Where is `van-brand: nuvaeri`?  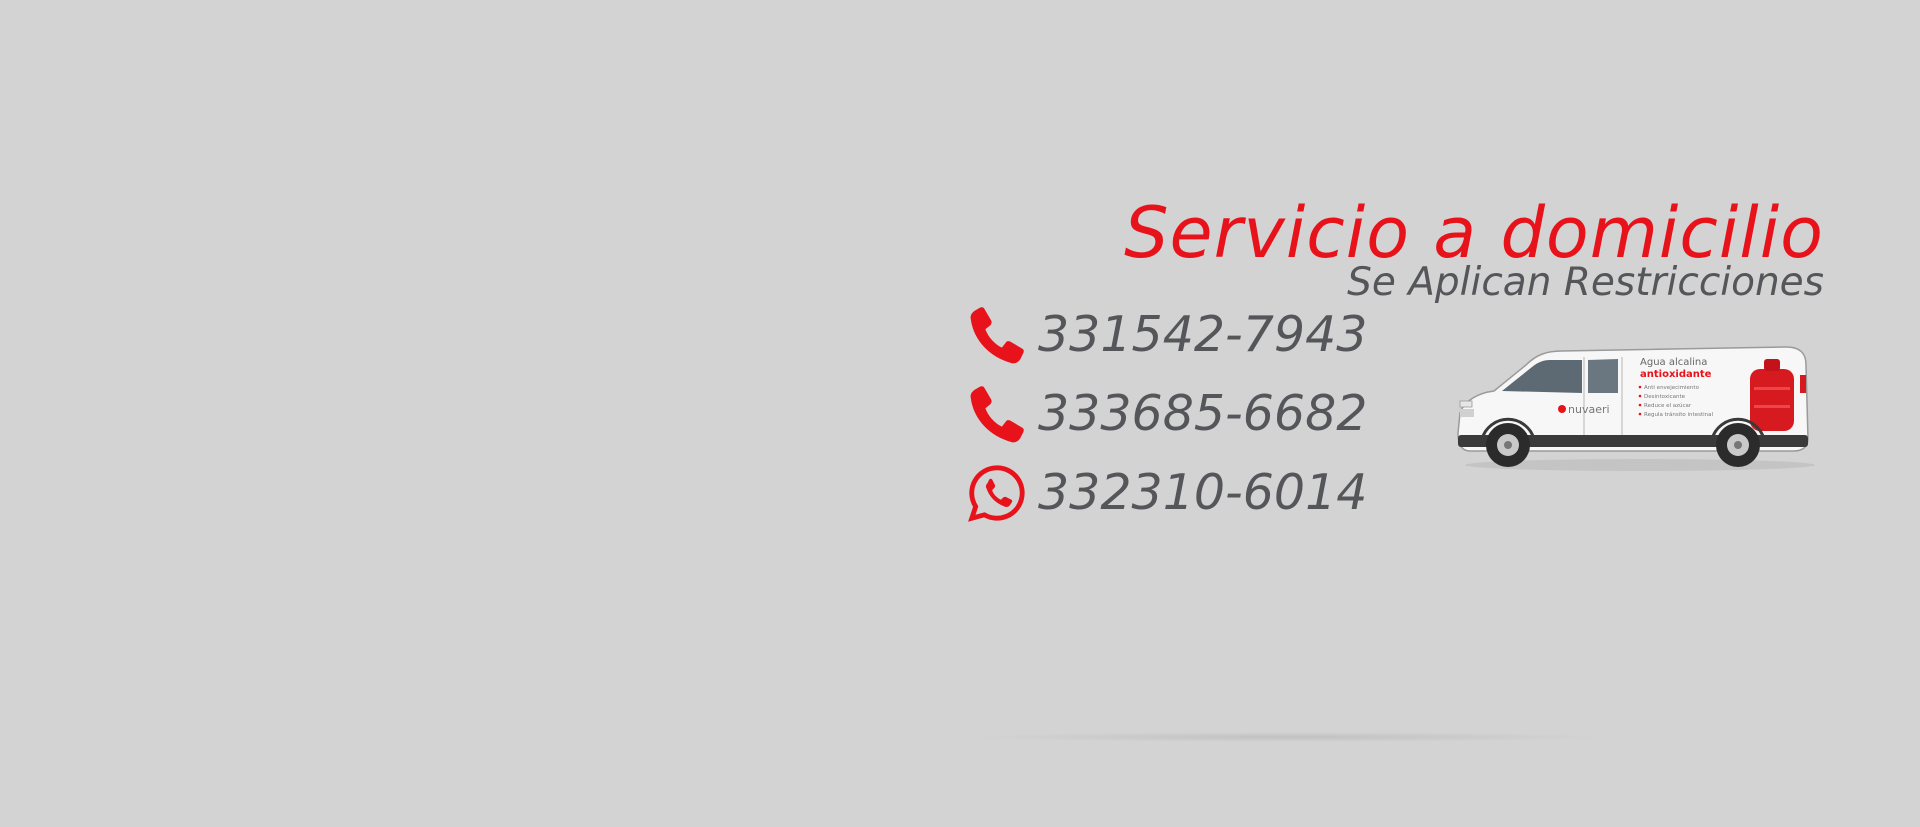 van-brand: nuvaeri is located at coordinates (1589, 409).